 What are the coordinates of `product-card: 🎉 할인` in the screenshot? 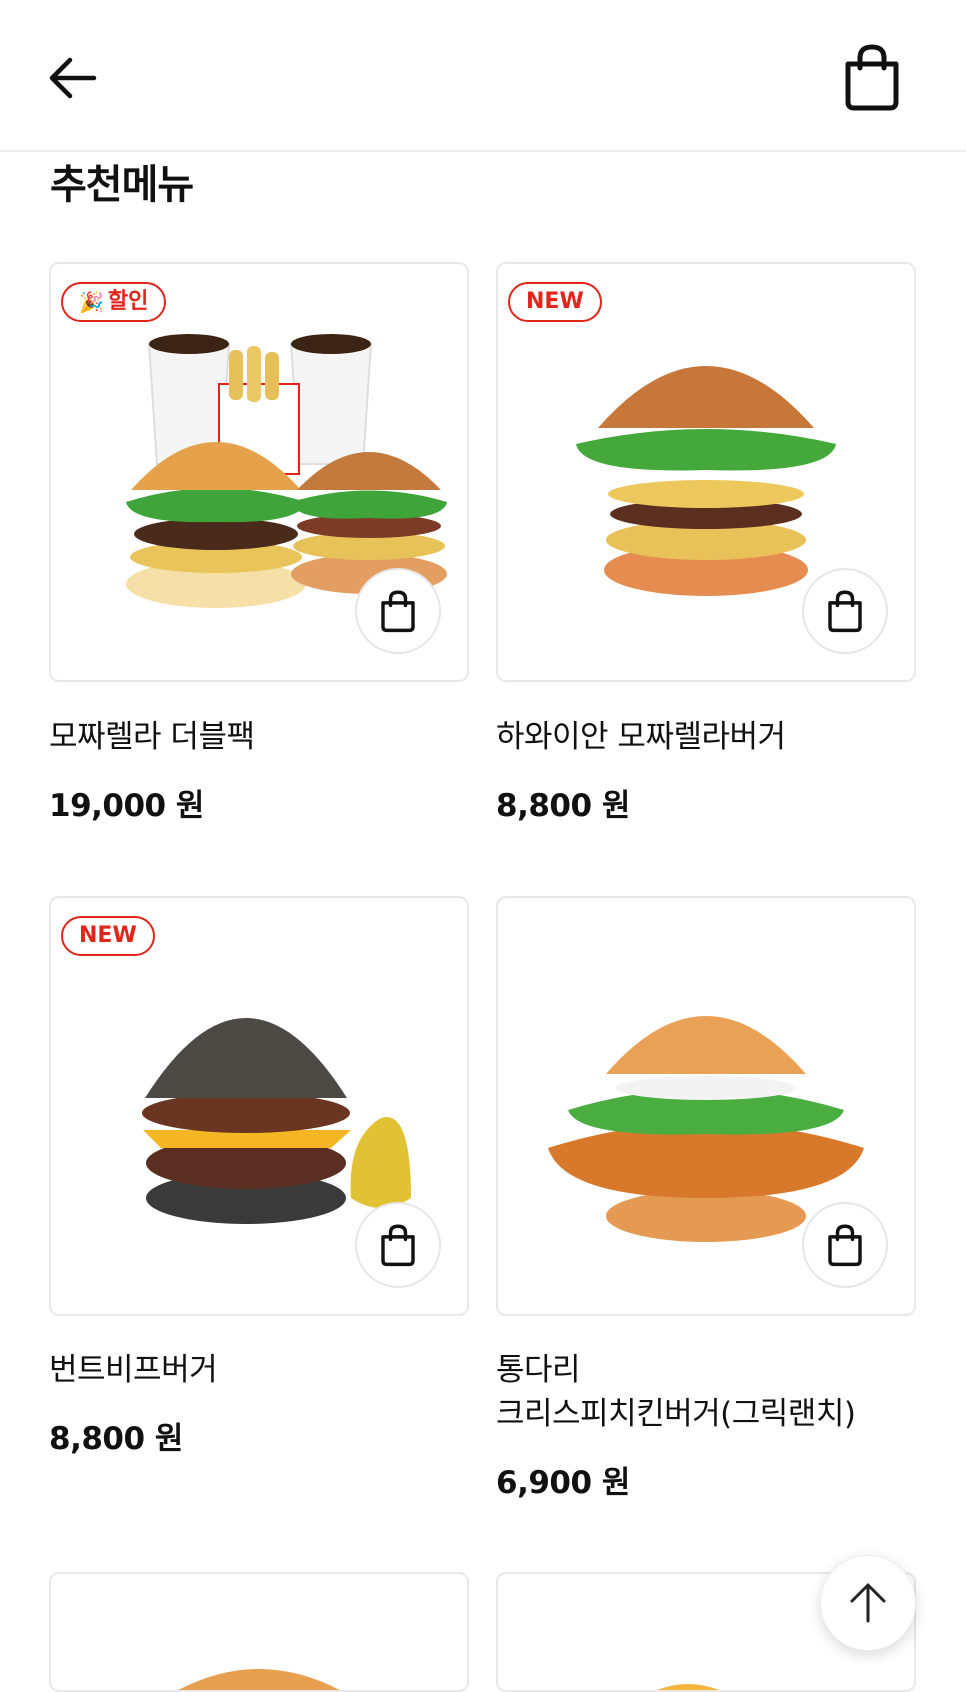 It's located at (259, 472).